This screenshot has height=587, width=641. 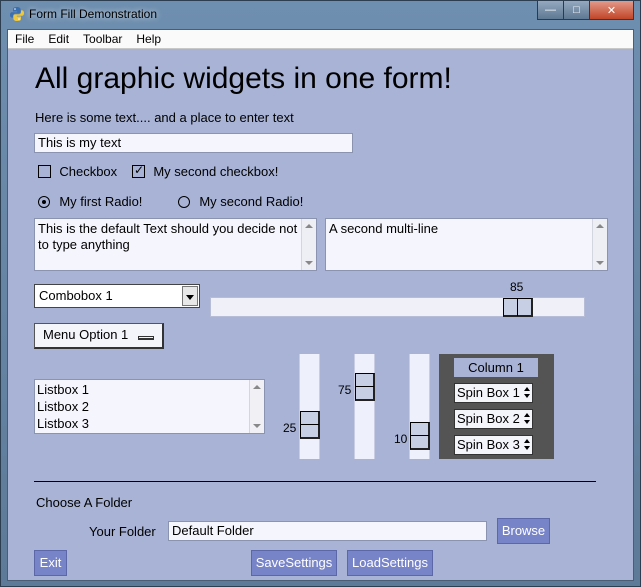 I want to click on list-item: Listbox 1, so click(x=149, y=389).